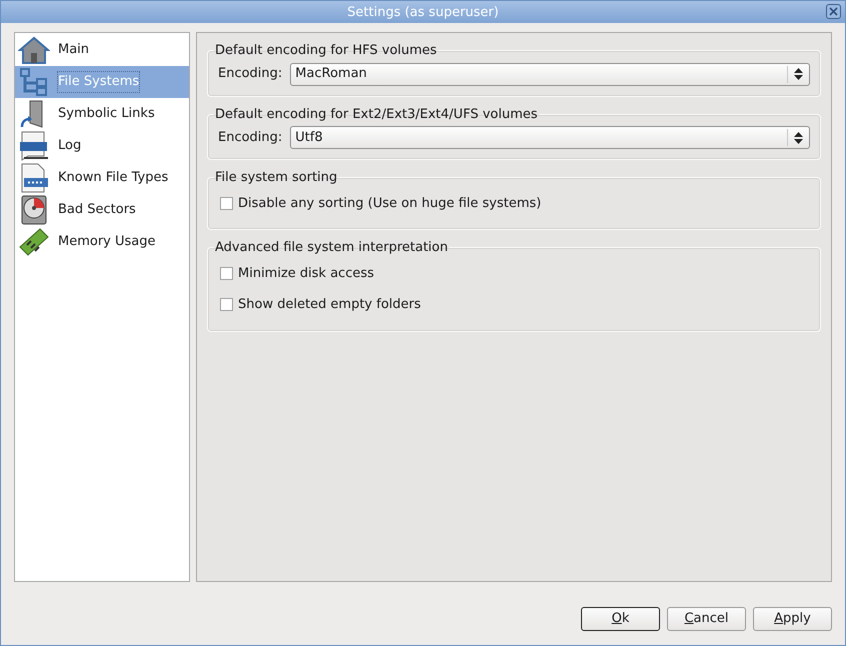 This screenshot has height=646, width=846. What do you see at coordinates (390, 203) in the screenshot?
I see `checkbox-label: Disable any sorting (Use on huge file systems)` at bounding box center [390, 203].